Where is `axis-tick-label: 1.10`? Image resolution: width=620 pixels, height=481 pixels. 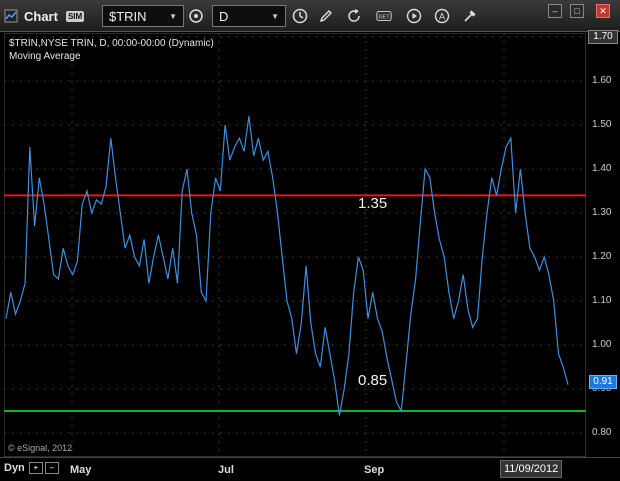
axis-tick-label: 1.10 is located at coordinates (602, 300).